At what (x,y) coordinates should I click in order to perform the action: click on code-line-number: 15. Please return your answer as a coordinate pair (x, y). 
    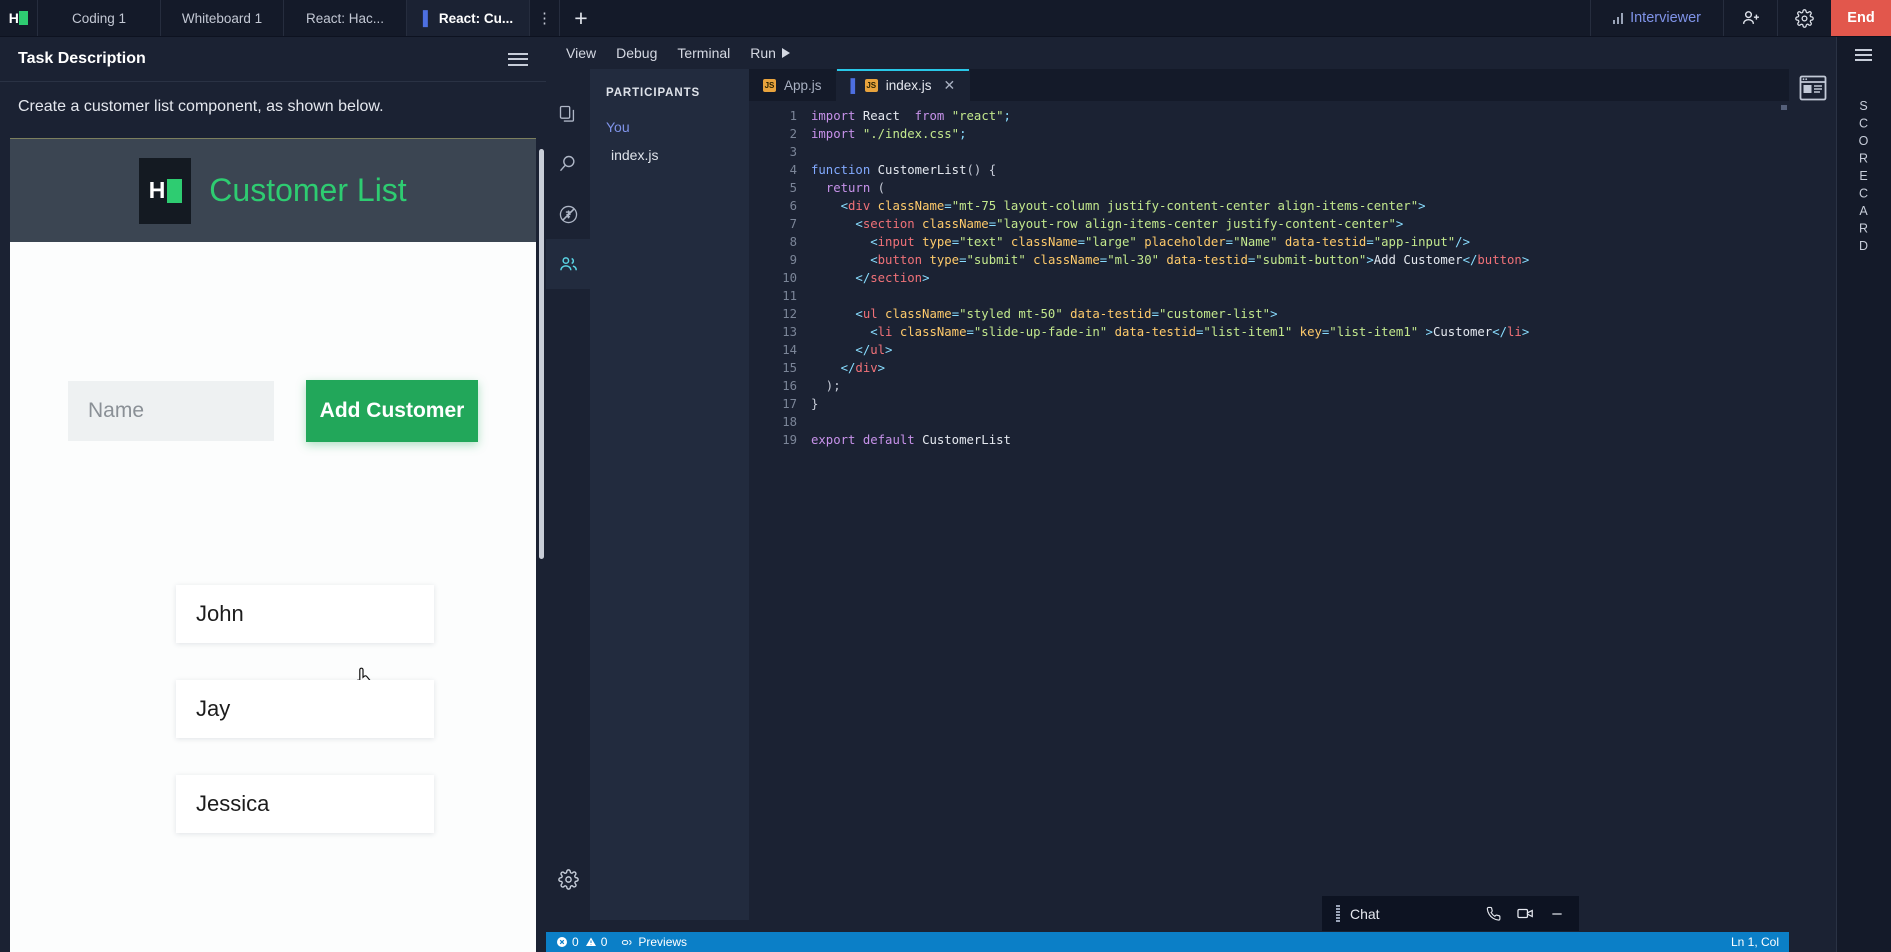
    Looking at the image, I should click on (789, 368).